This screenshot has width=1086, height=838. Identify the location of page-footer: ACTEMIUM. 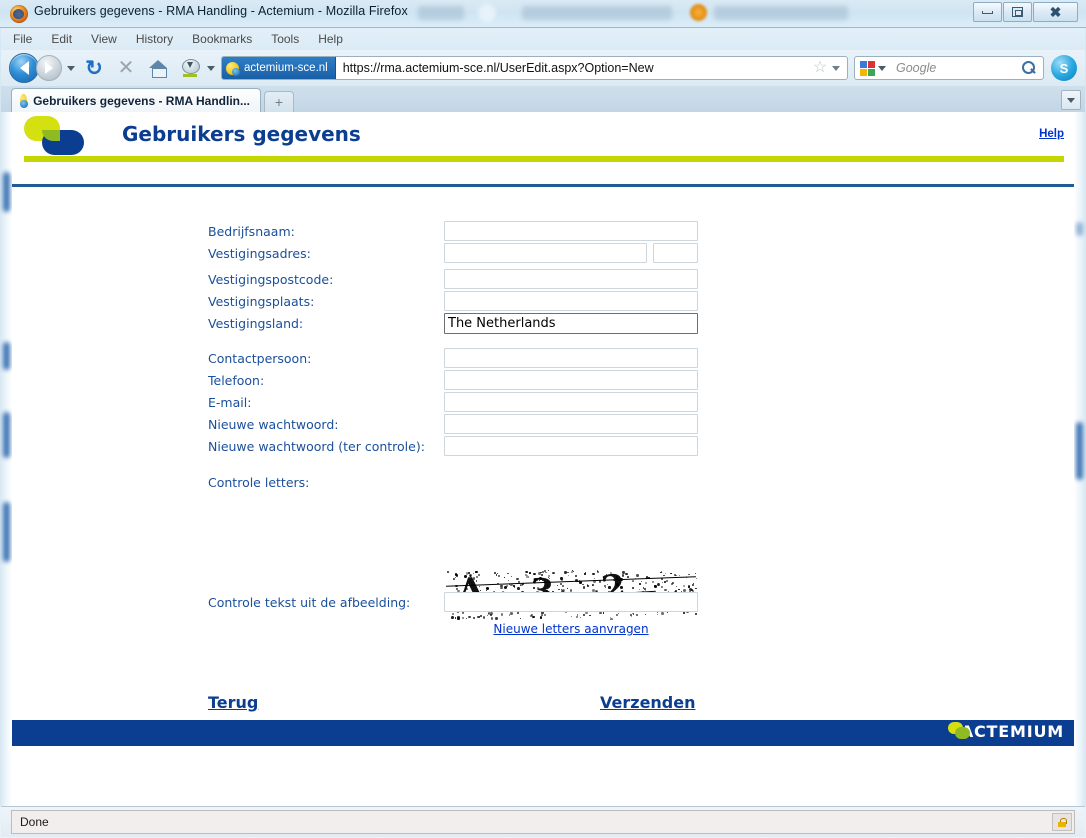
(543, 733).